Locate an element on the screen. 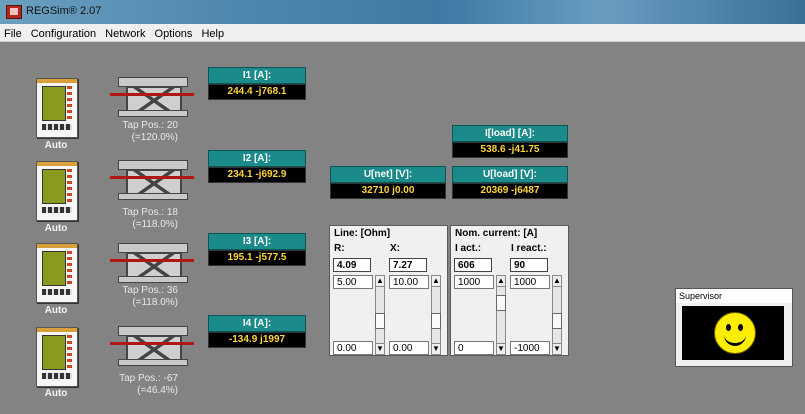 This screenshot has width=805, height=414. x-scroll-down-icon: ▼ is located at coordinates (436, 349).